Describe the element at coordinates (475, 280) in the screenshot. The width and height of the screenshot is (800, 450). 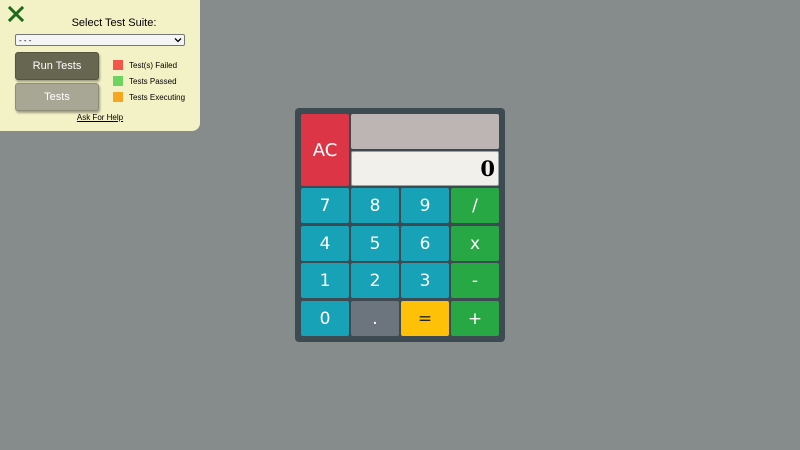
I see `subtract-button: -` at that location.